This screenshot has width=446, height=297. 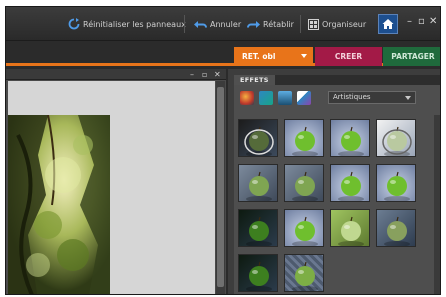 I want to click on tab-share-label: PARTAGER, so click(x=413, y=56).